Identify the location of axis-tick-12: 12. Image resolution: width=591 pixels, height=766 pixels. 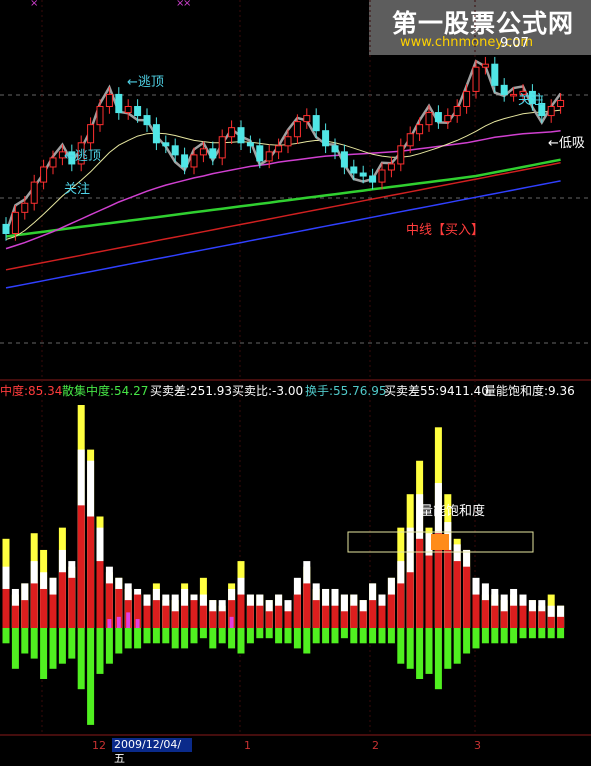
(99, 745).